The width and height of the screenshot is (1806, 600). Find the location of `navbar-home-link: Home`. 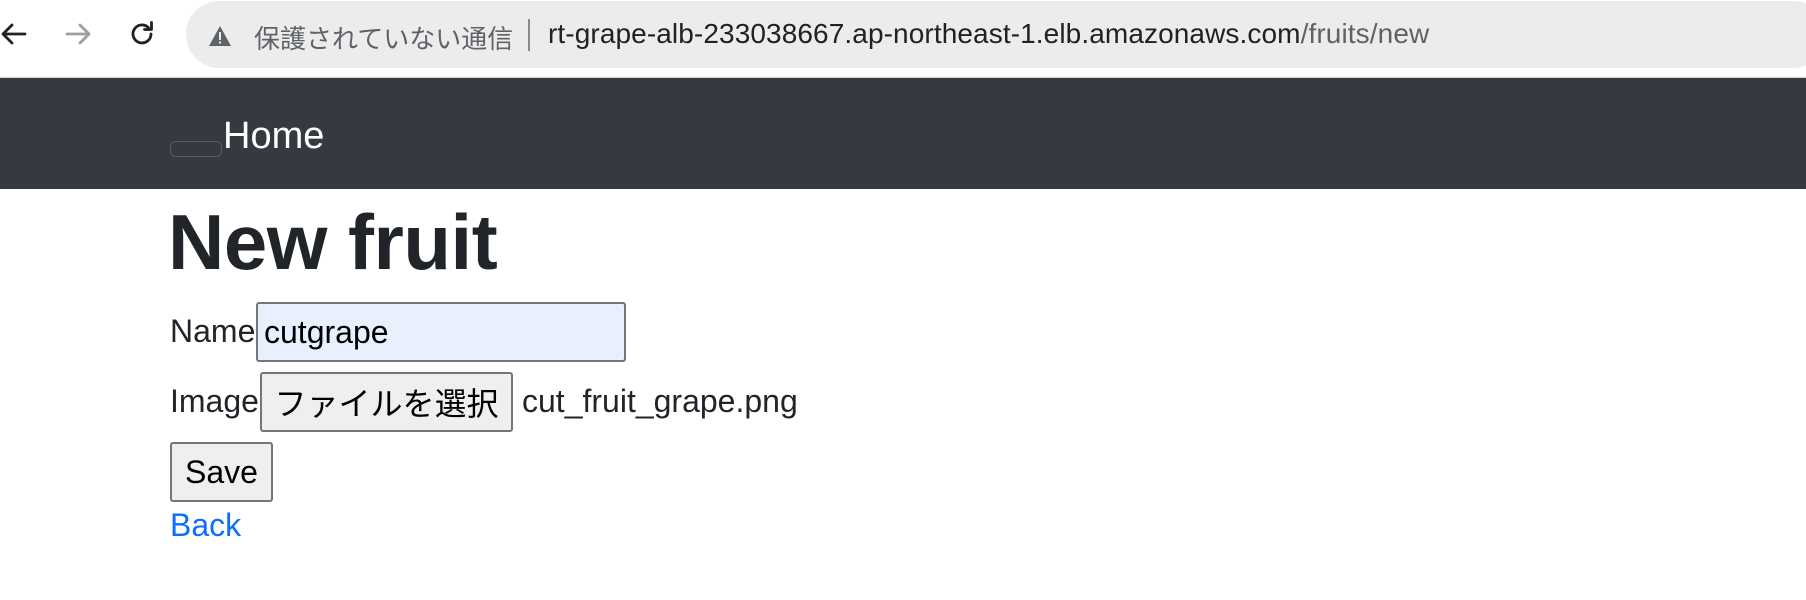

navbar-home-link: Home is located at coordinates (273, 136).